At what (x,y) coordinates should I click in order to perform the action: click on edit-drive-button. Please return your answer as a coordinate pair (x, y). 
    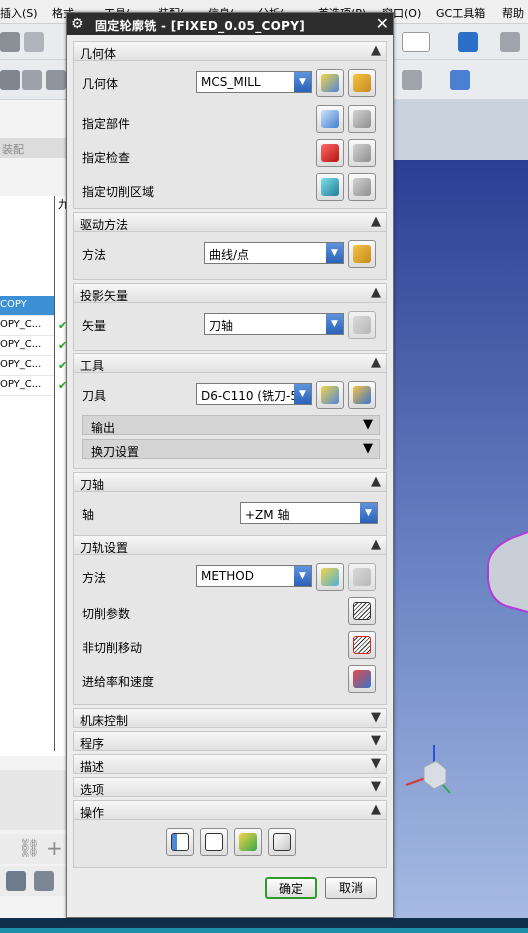
    Looking at the image, I should click on (362, 254).